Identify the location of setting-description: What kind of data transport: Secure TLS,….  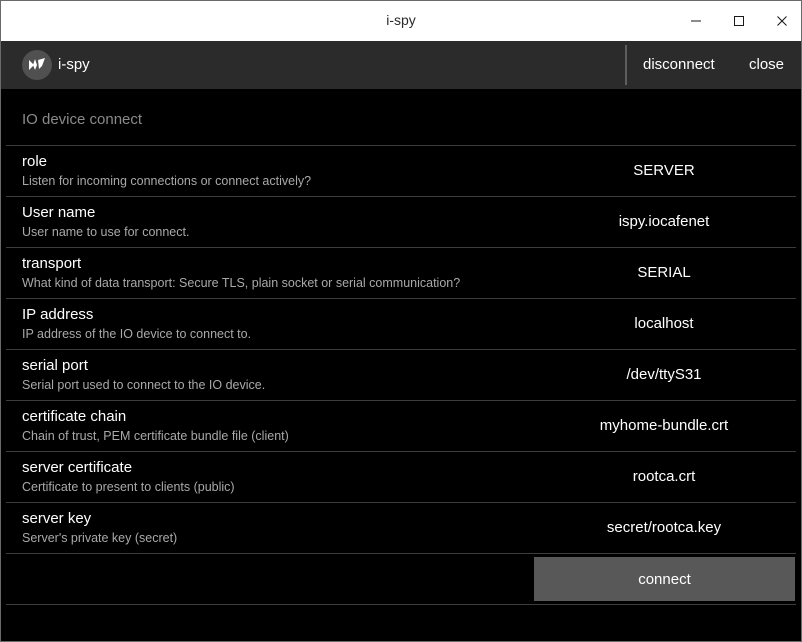
(241, 283).